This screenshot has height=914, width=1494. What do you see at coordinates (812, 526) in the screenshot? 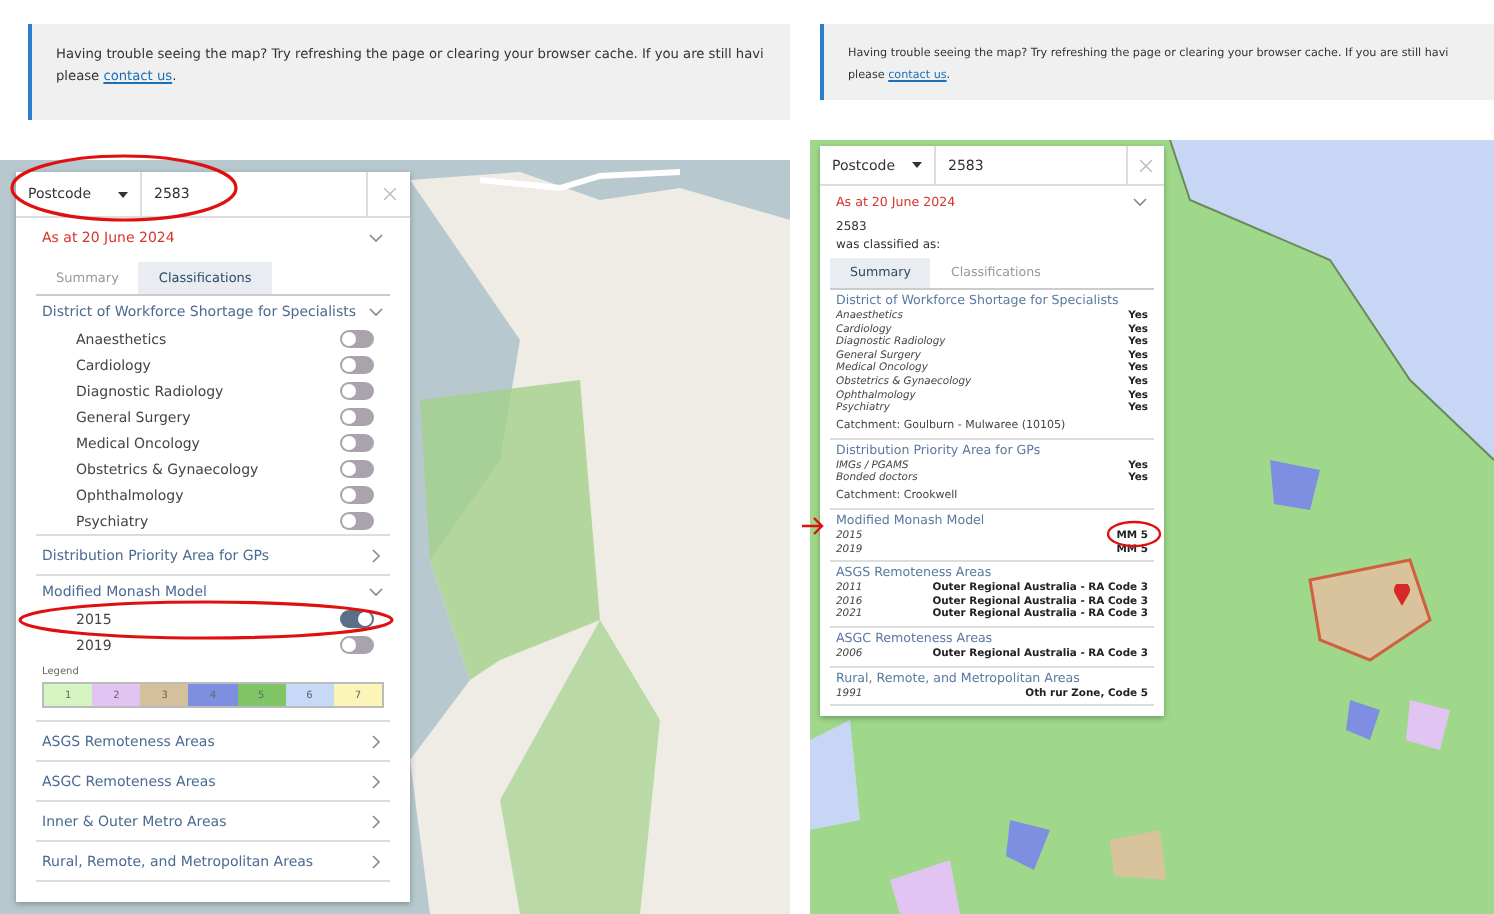
I see `hand-drawn-arrow` at bounding box center [812, 526].